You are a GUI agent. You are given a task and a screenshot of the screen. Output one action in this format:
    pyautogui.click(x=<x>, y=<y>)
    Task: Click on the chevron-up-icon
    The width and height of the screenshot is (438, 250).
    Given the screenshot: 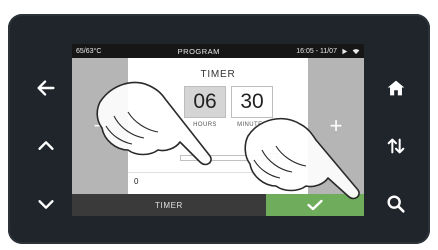 What is the action you would take?
    pyautogui.click(x=46, y=145)
    